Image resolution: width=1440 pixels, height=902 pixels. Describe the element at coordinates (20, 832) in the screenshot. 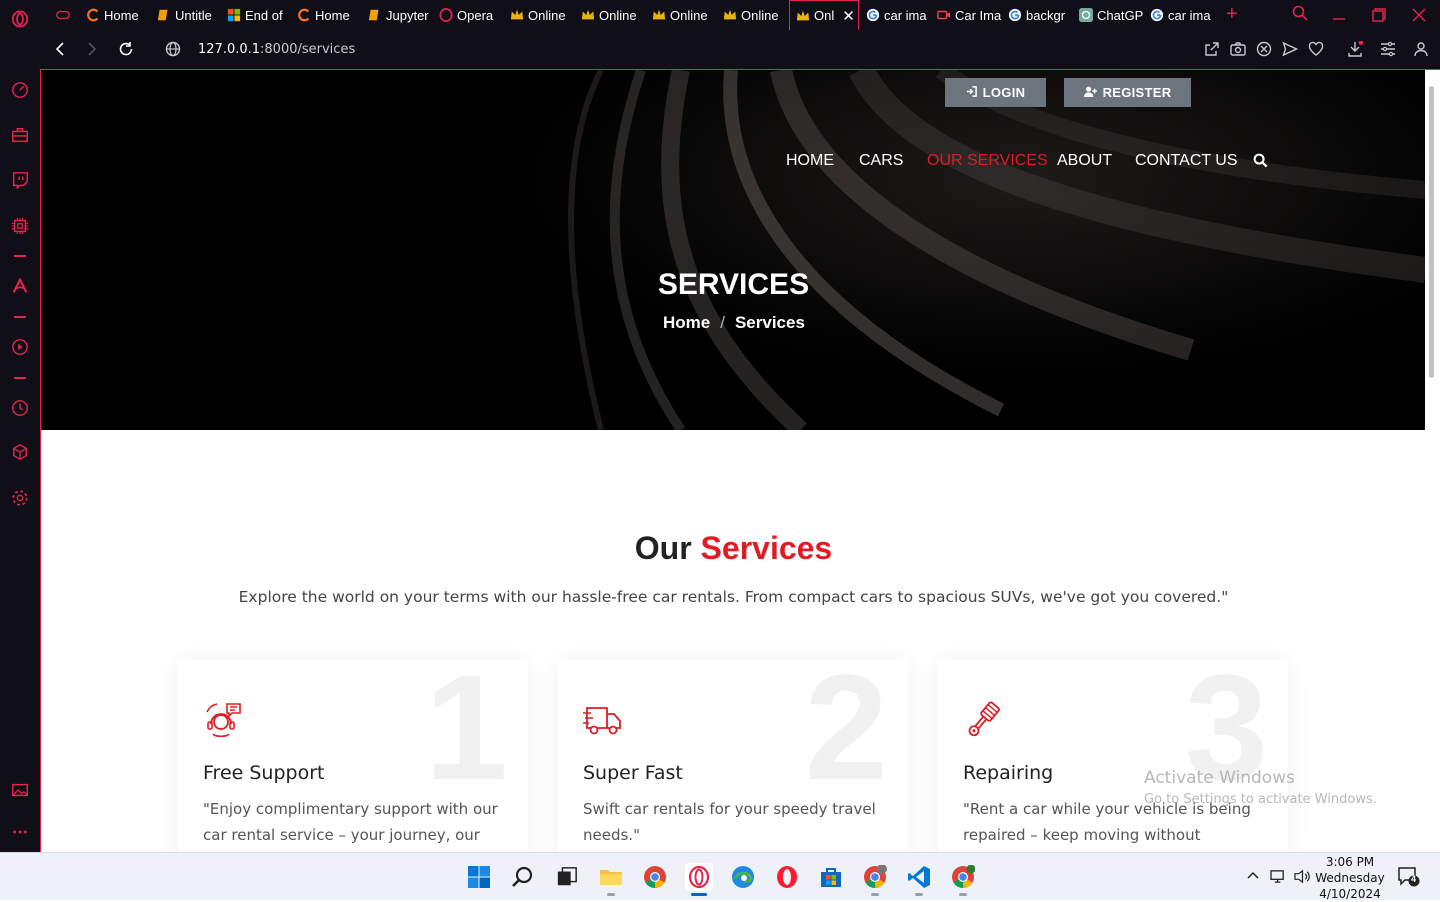

I see `more-icon` at that location.